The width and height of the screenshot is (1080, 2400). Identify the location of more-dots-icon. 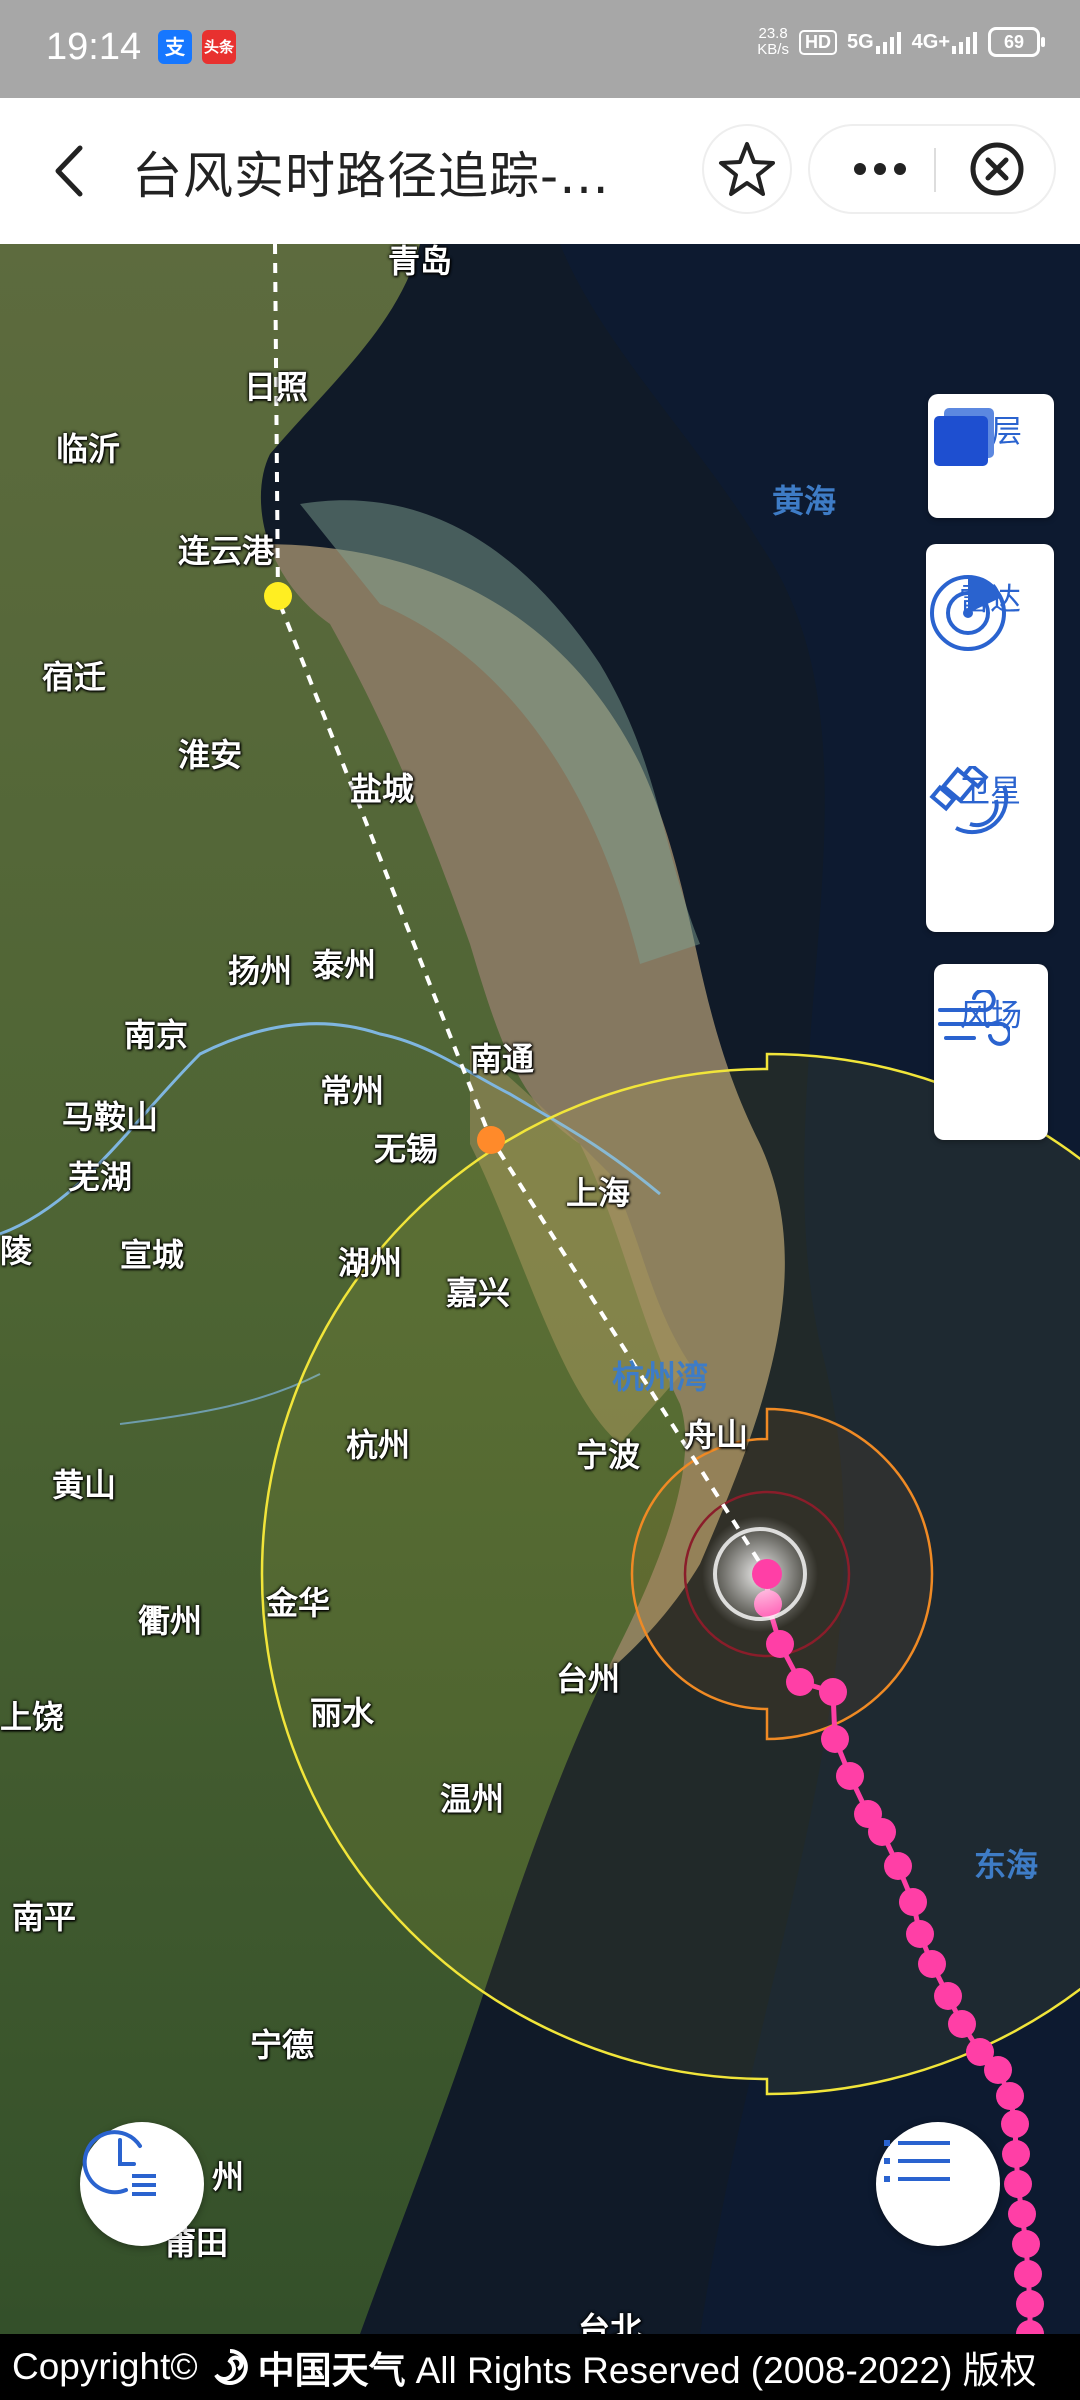
(880, 169).